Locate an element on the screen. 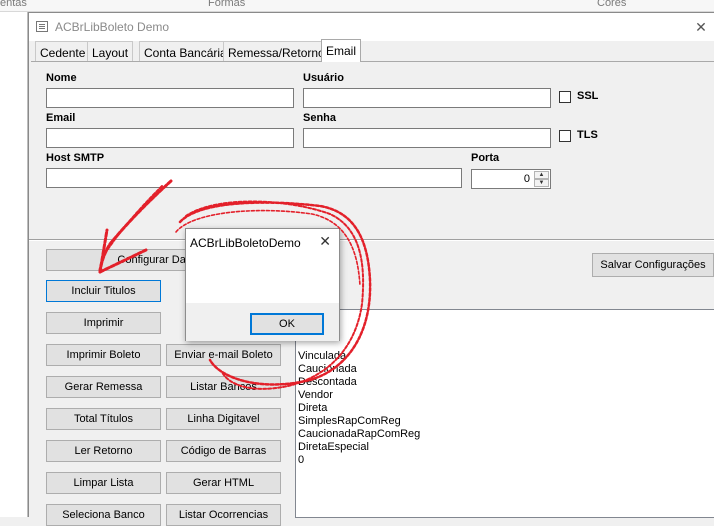 The image size is (714, 526). incluir-titulos-button: Incluir Titulos is located at coordinates (103, 291).